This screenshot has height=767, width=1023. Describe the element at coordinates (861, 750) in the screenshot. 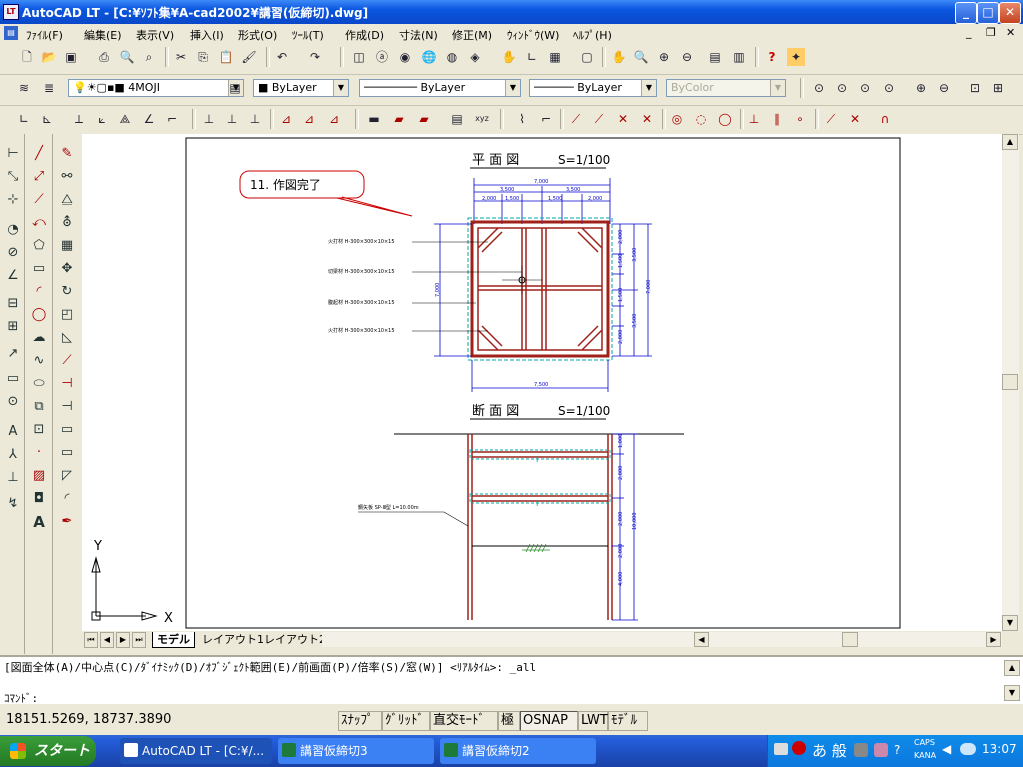

I see `ime-tool-icon` at that location.